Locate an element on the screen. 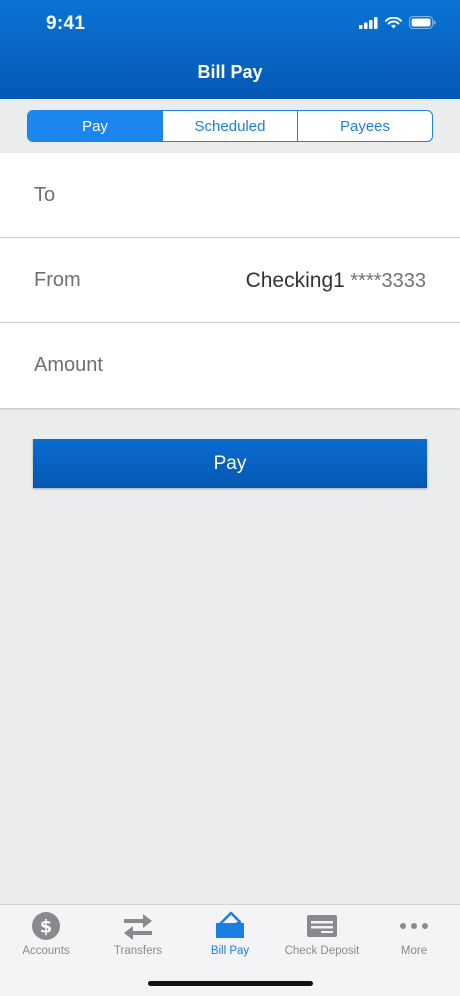 This screenshot has width=460, height=996. check-icon is located at coordinates (322, 926).